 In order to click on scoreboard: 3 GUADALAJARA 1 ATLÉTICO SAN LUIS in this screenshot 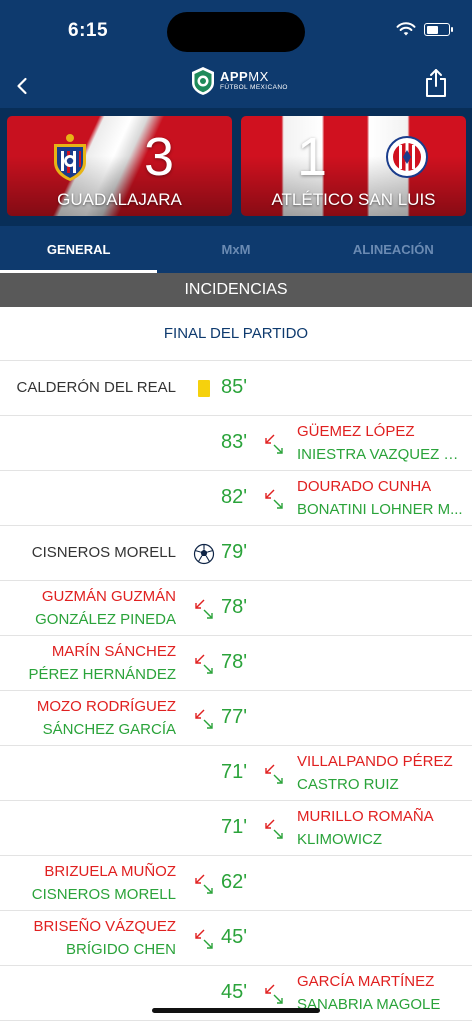, I will do `click(236, 167)`.